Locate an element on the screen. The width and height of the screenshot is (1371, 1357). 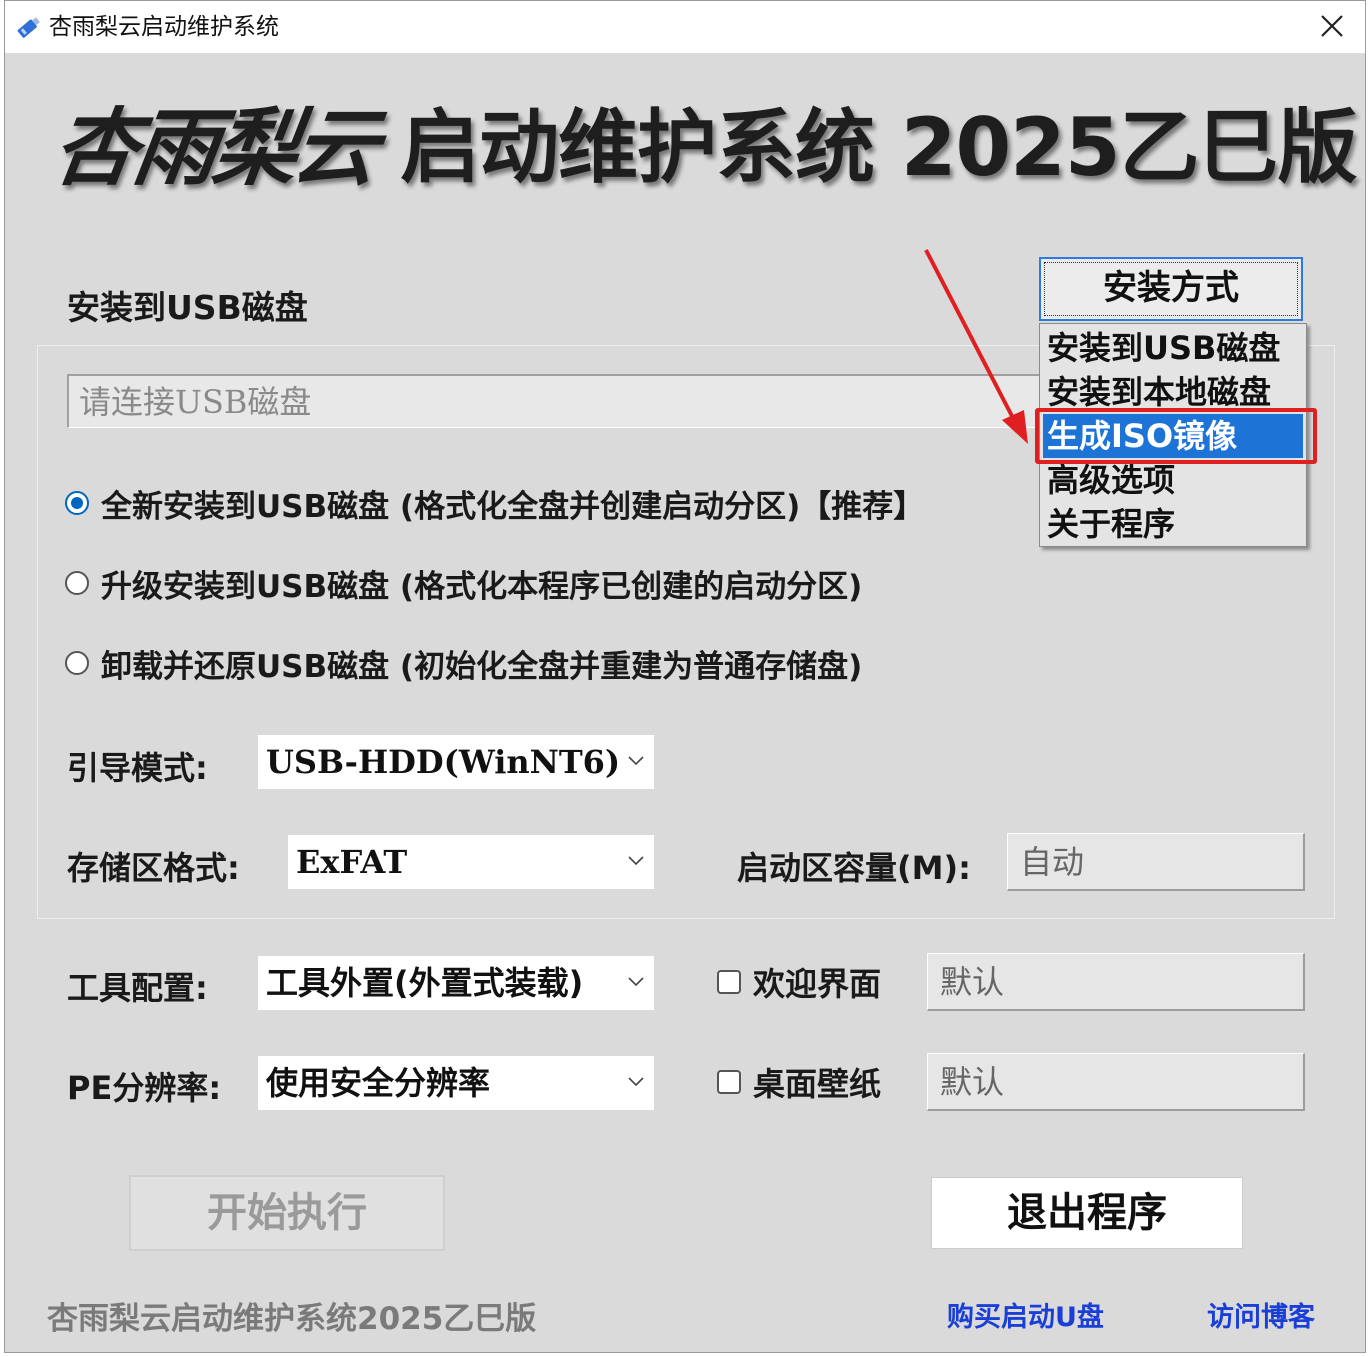
wallpaper-field: 默认 is located at coordinates (1116, 1082).